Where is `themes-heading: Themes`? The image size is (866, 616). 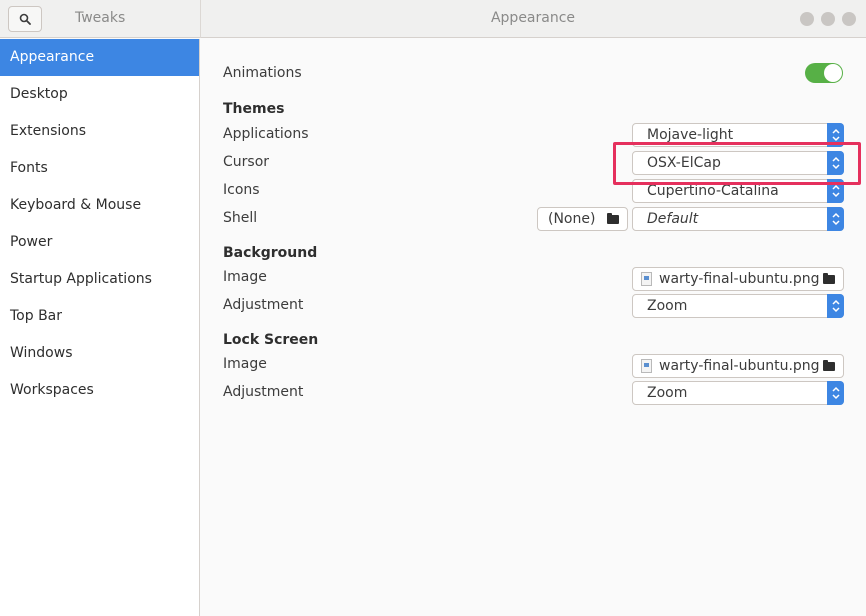 themes-heading: Themes is located at coordinates (254, 109).